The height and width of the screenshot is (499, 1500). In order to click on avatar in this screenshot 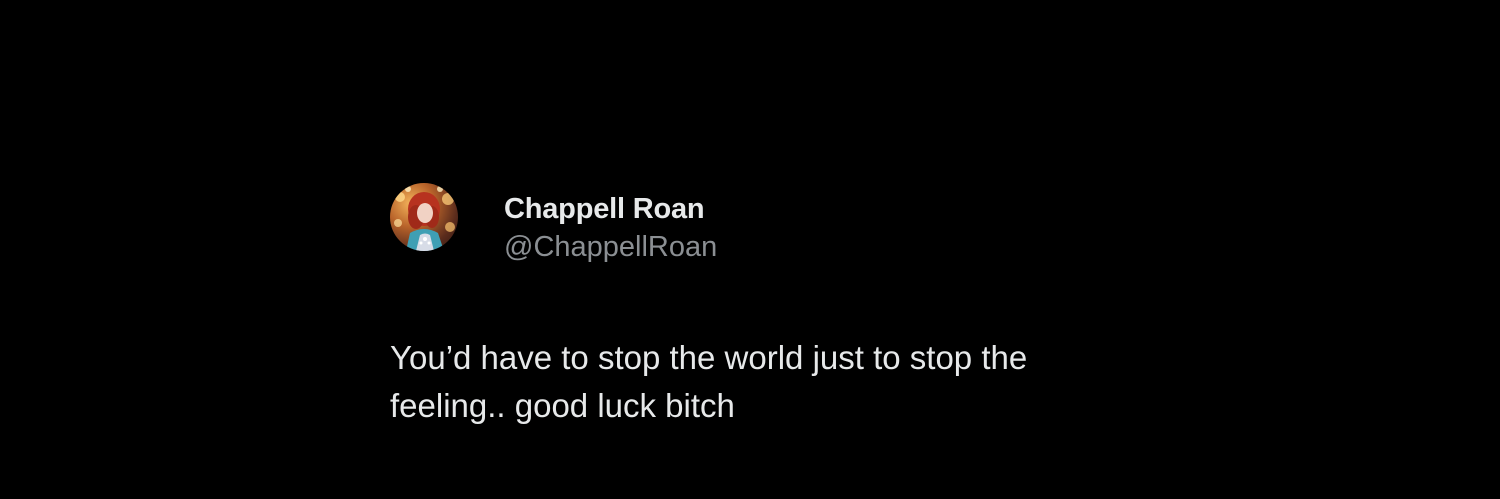, I will do `click(424, 217)`.